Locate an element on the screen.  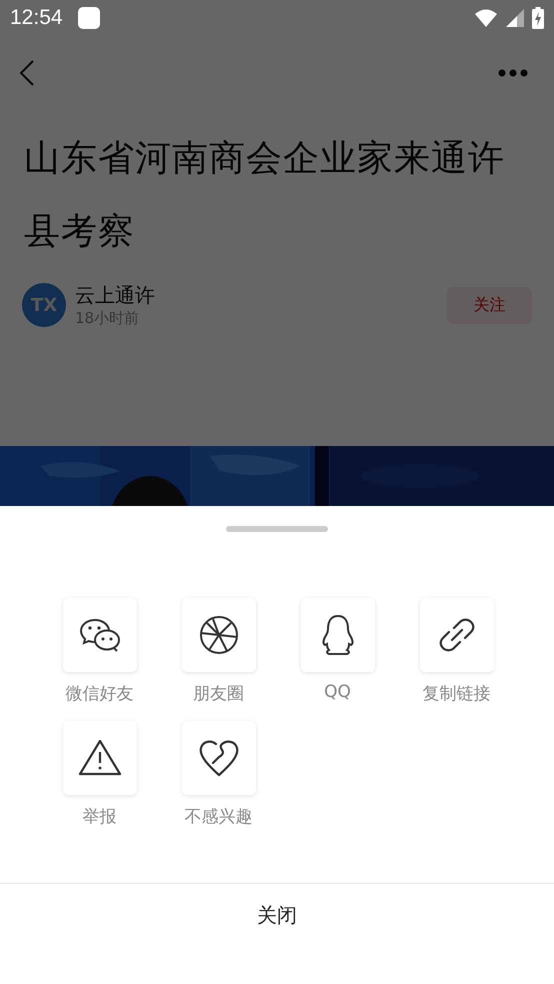
chat-bubbles-icon is located at coordinates (99, 635).